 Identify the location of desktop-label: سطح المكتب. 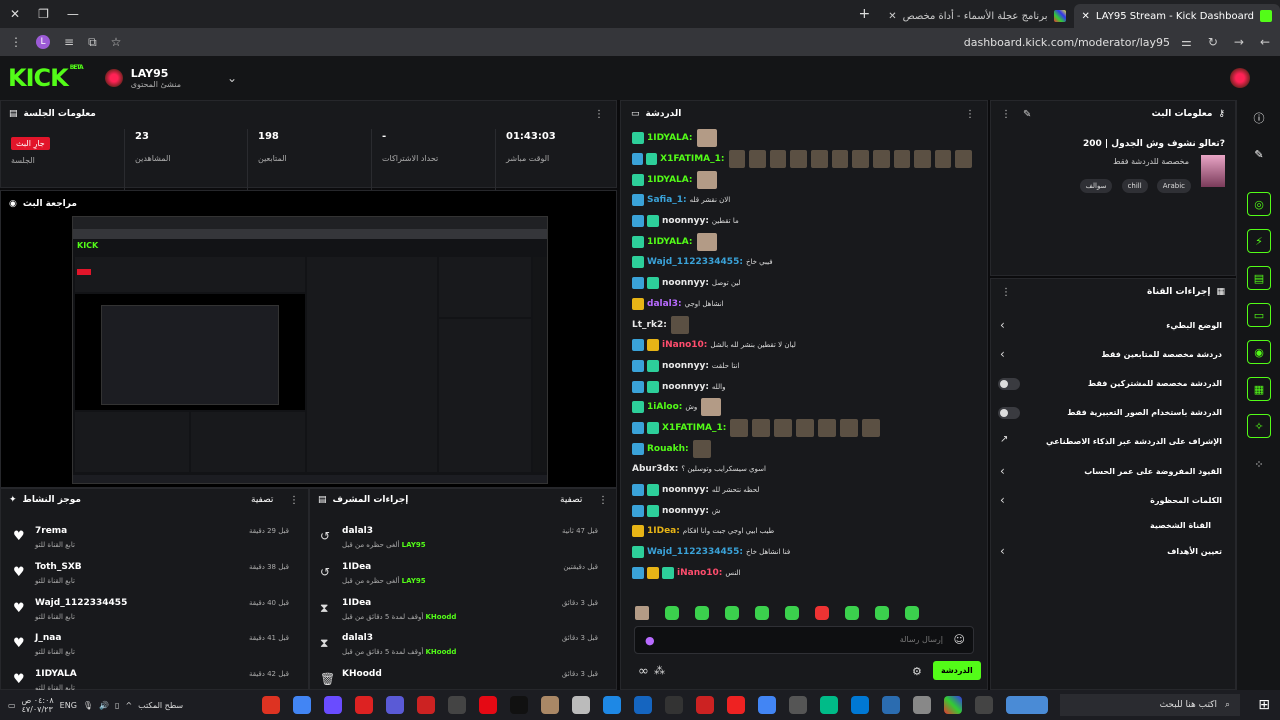
(160, 705).